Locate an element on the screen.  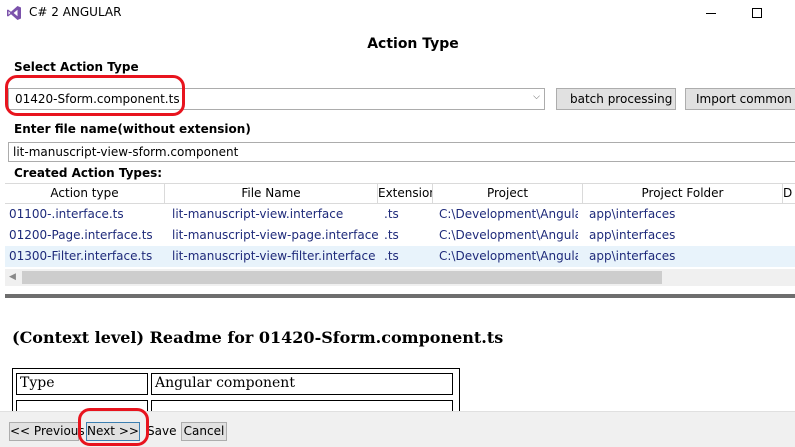
horizontal-scrollbar: ◀ is located at coordinates (400, 277).